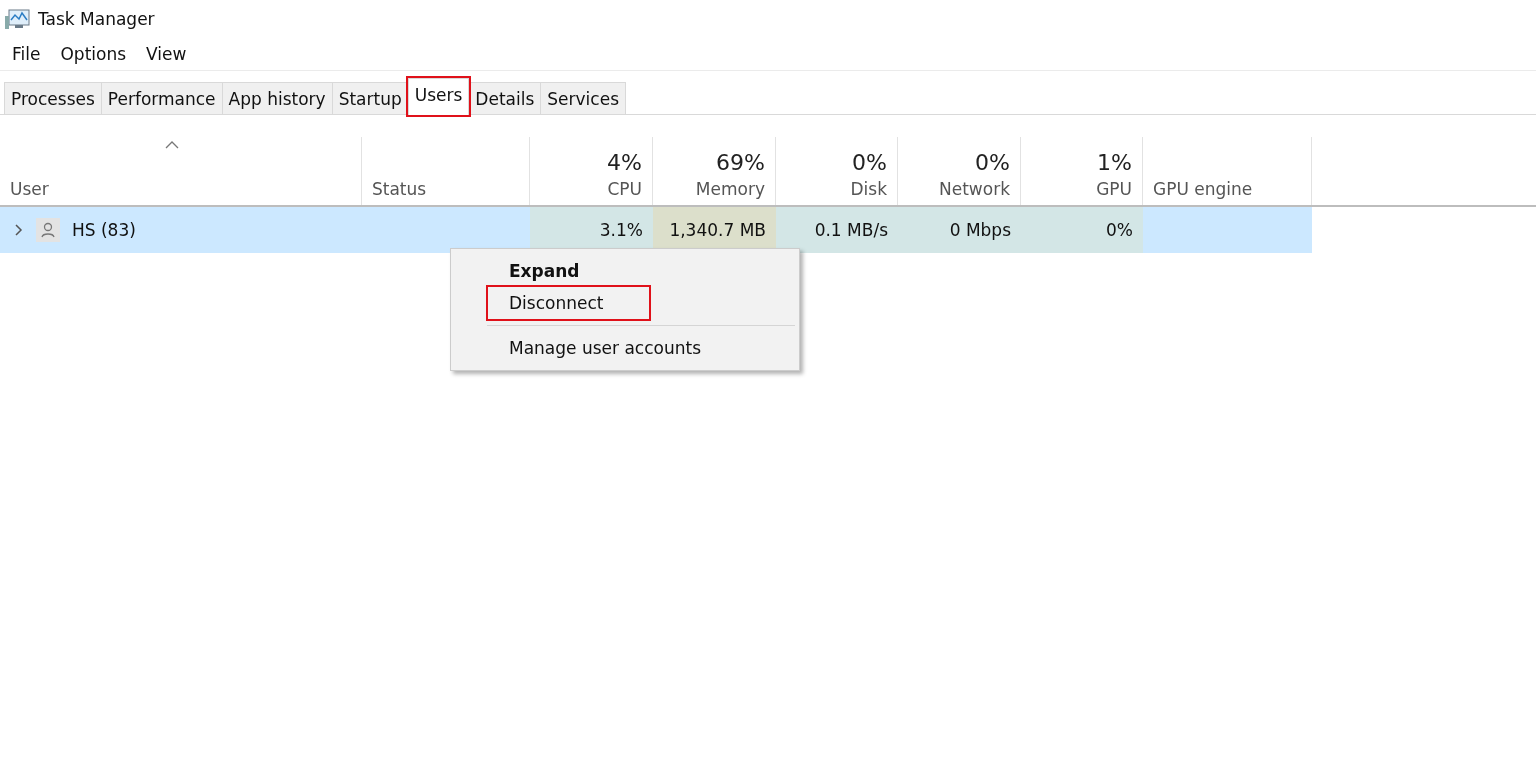 This screenshot has height=766, width=1536. Describe the element at coordinates (1114, 189) in the screenshot. I see `column-header: GPU` at that location.